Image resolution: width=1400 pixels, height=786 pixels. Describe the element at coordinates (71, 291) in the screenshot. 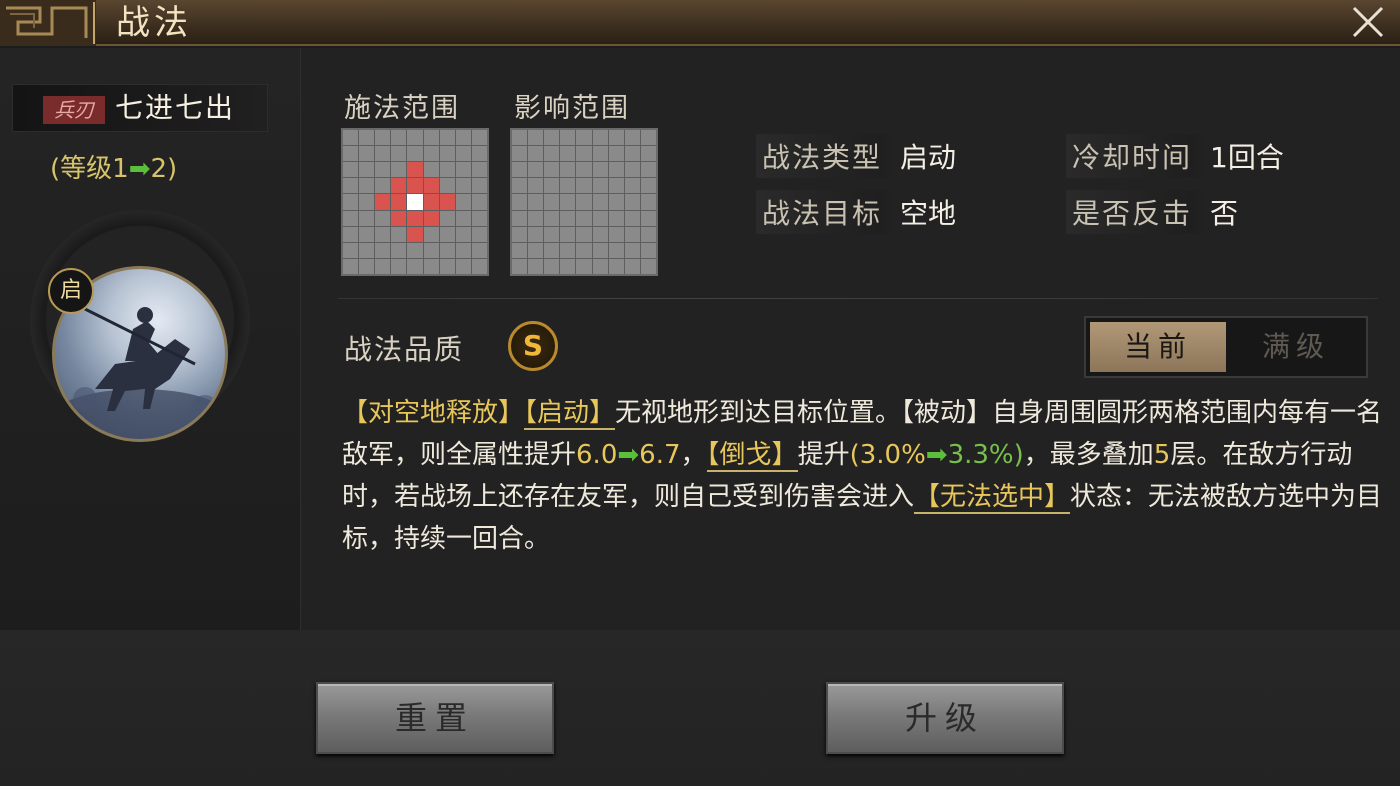

I see `skill-type-badge: 启` at that location.